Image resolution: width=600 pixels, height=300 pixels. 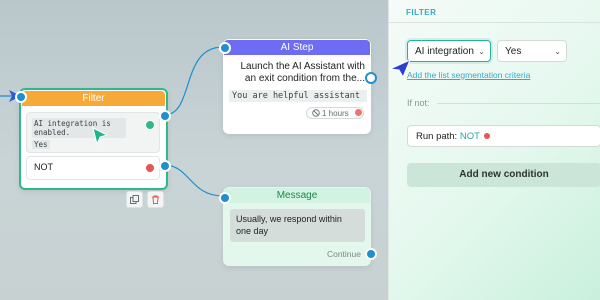 What do you see at coordinates (193, 81) in the screenshot?
I see `wire-filter-to-ai` at bounding box center [193, 81].